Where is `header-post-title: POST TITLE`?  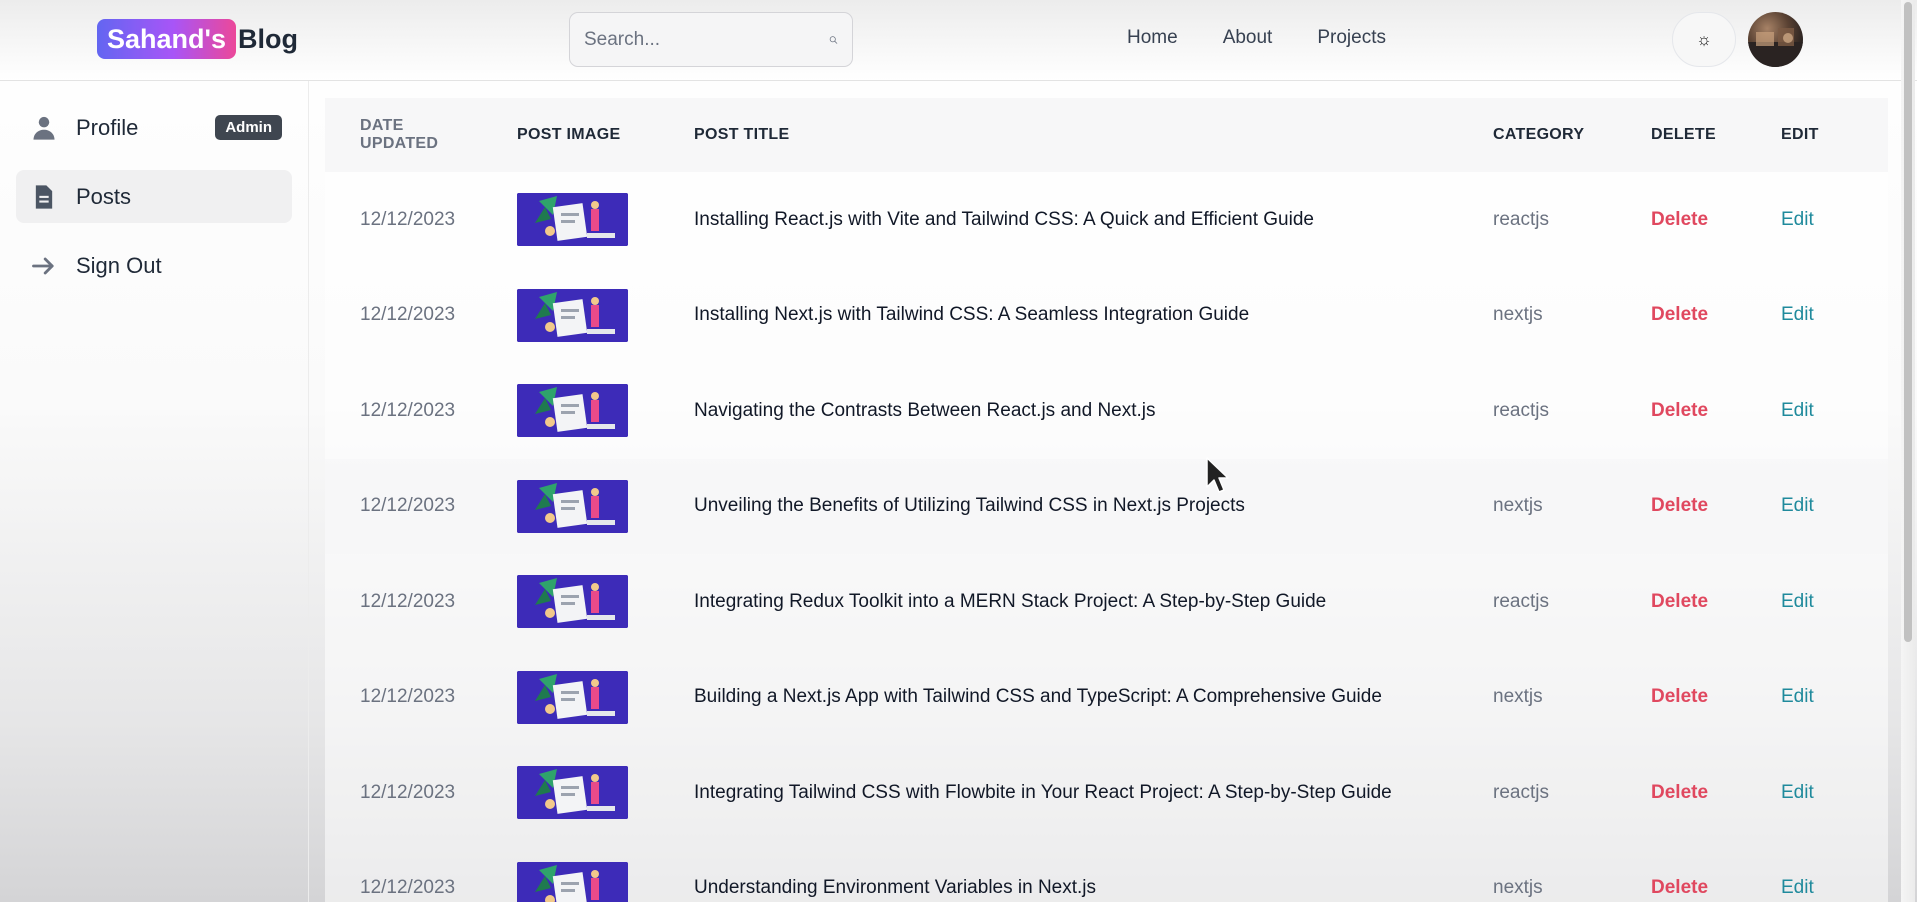 header-post-title: POST TITLE is located at coordinates (1093, 135).